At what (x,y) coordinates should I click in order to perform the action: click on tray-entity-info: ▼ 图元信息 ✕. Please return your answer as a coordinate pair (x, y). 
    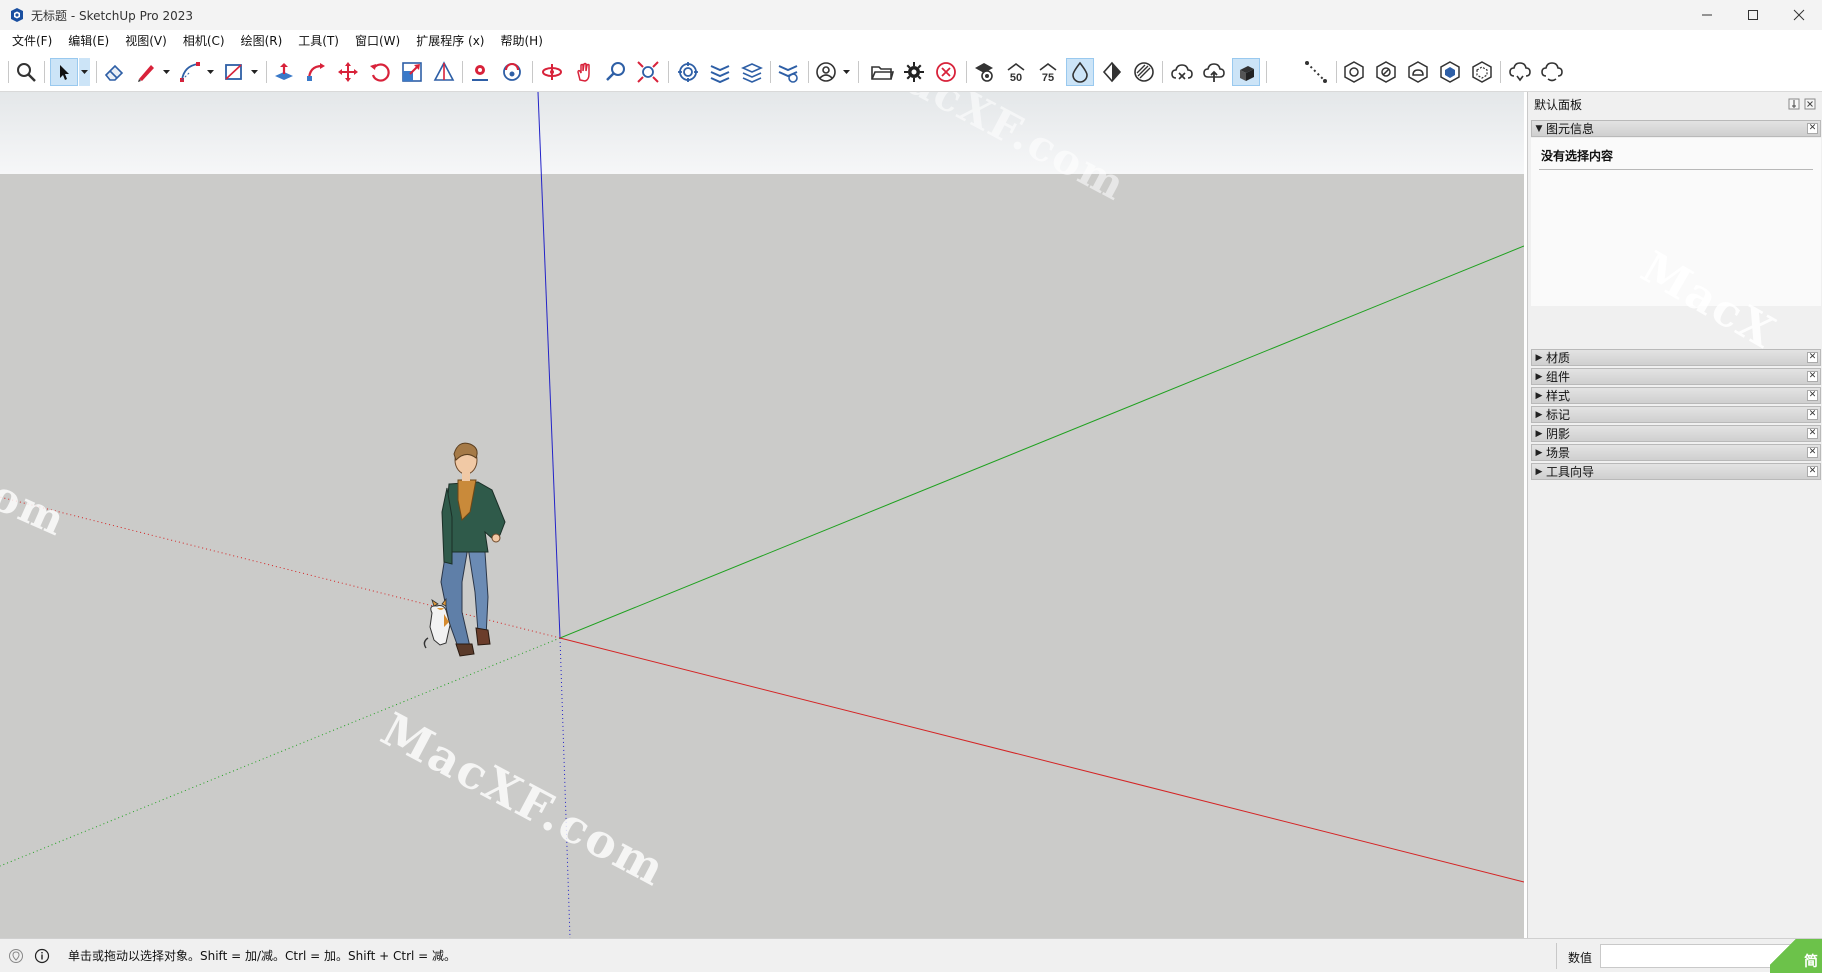
    Looking at the image, I should click on (1676, 128).